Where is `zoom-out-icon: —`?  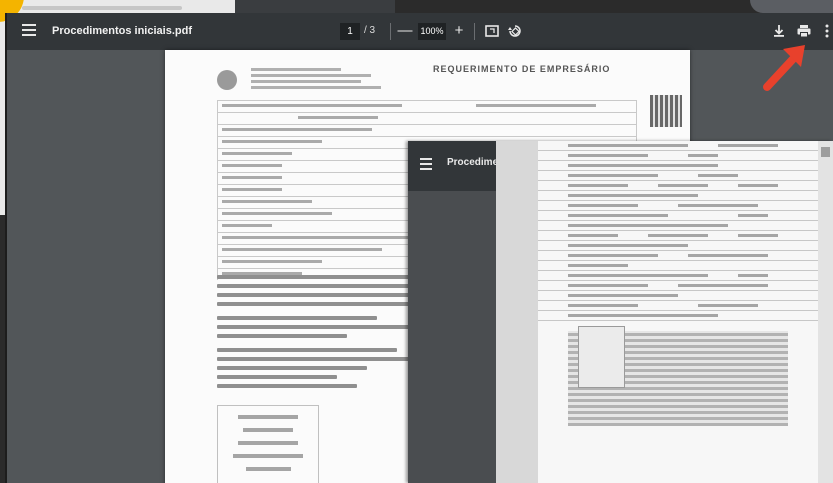
zoom-out-icon: — is located at coordinates (405, 31).